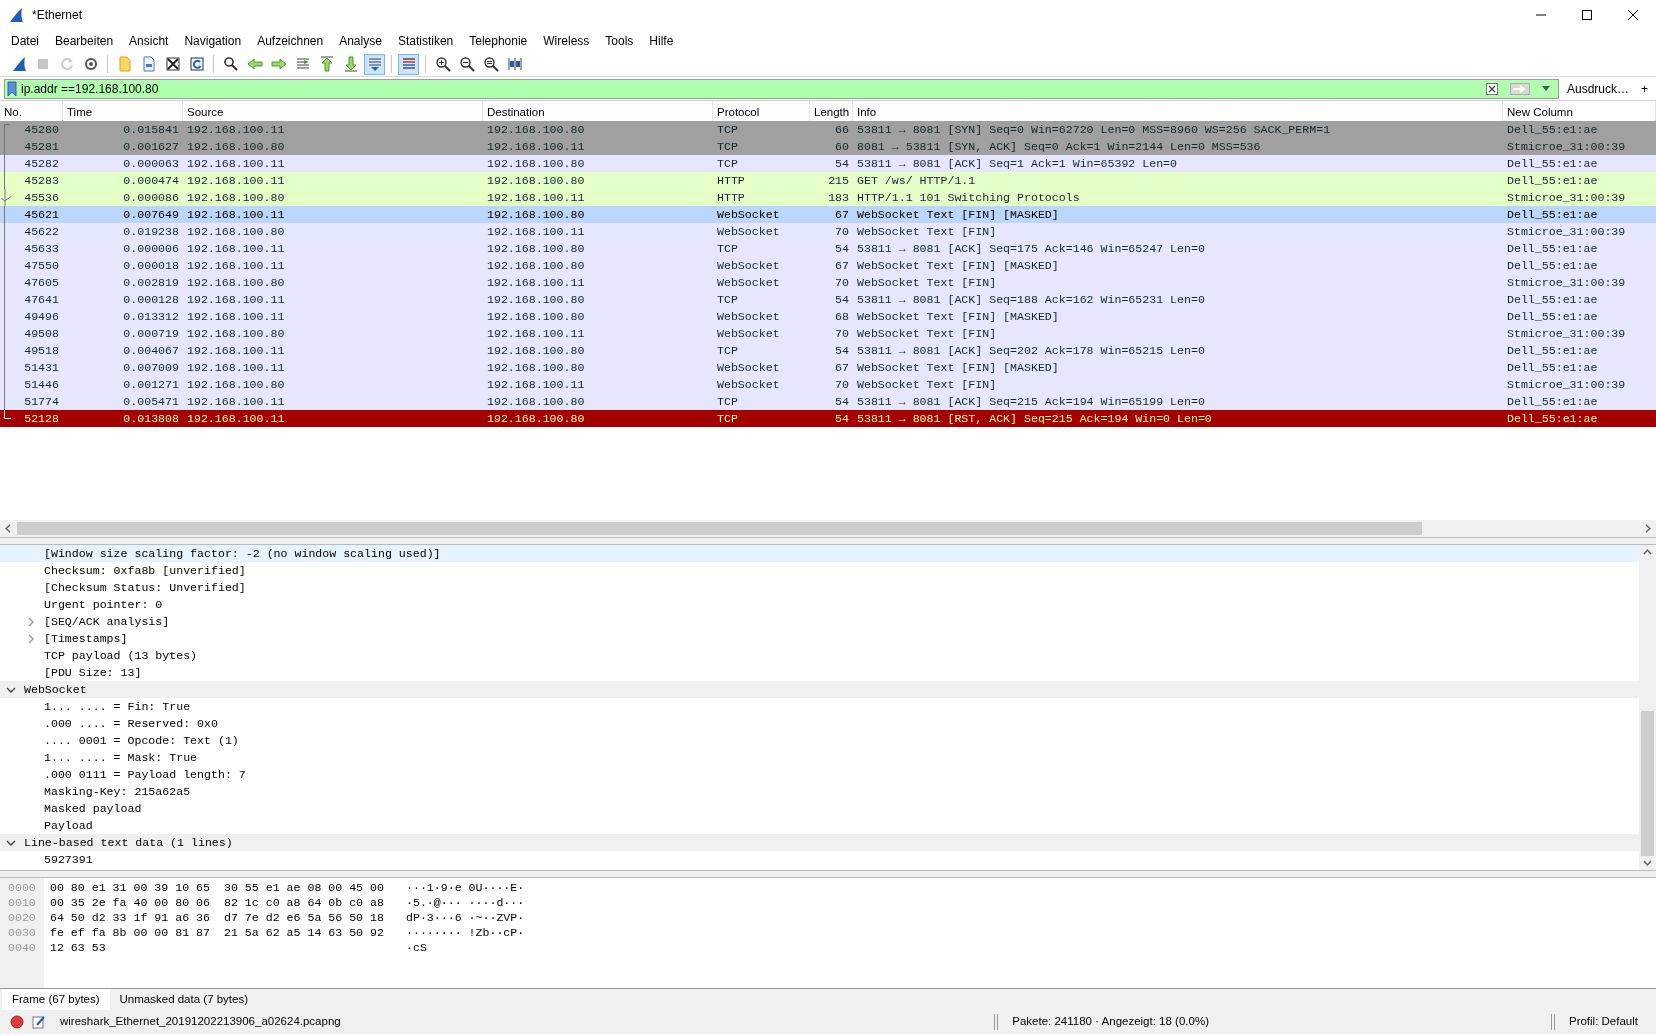  I want to click on close-icon, so click(1633, 15).